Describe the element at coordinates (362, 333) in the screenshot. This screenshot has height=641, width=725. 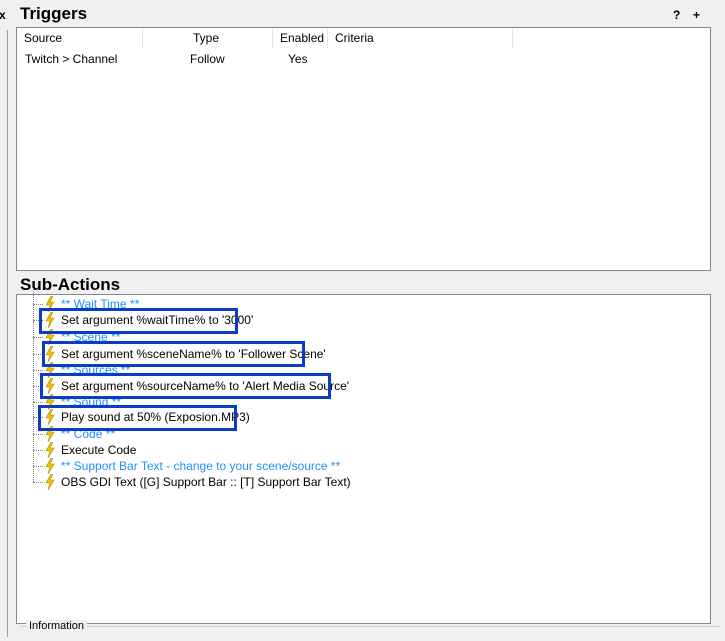
I see `list-item: ** Scene **` at that location.